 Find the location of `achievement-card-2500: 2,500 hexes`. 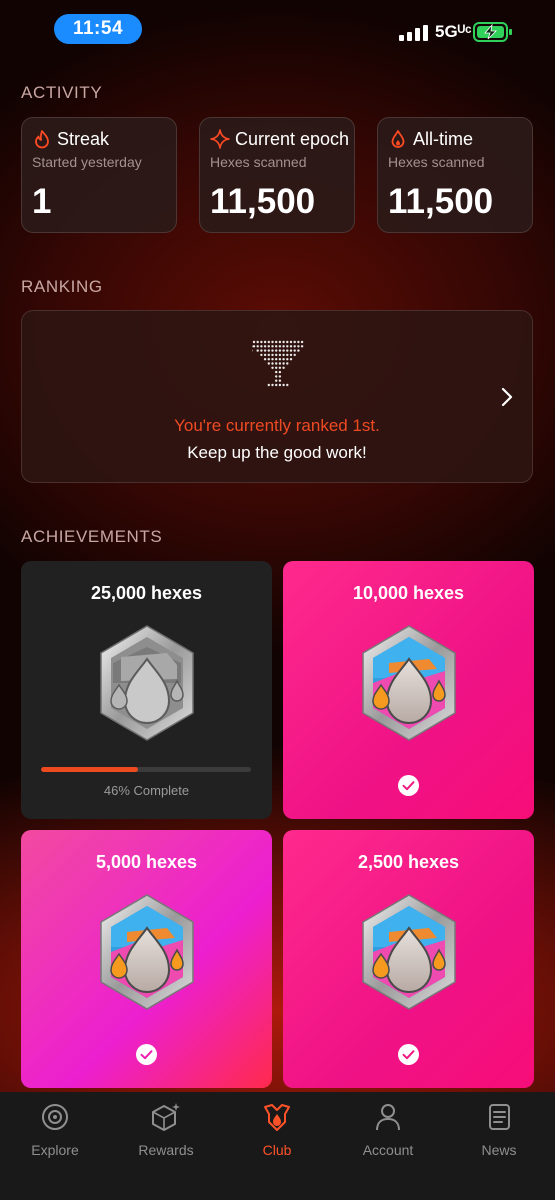

achievement-card-2500: 2,500 hexes is located at coordinates (408, 959).